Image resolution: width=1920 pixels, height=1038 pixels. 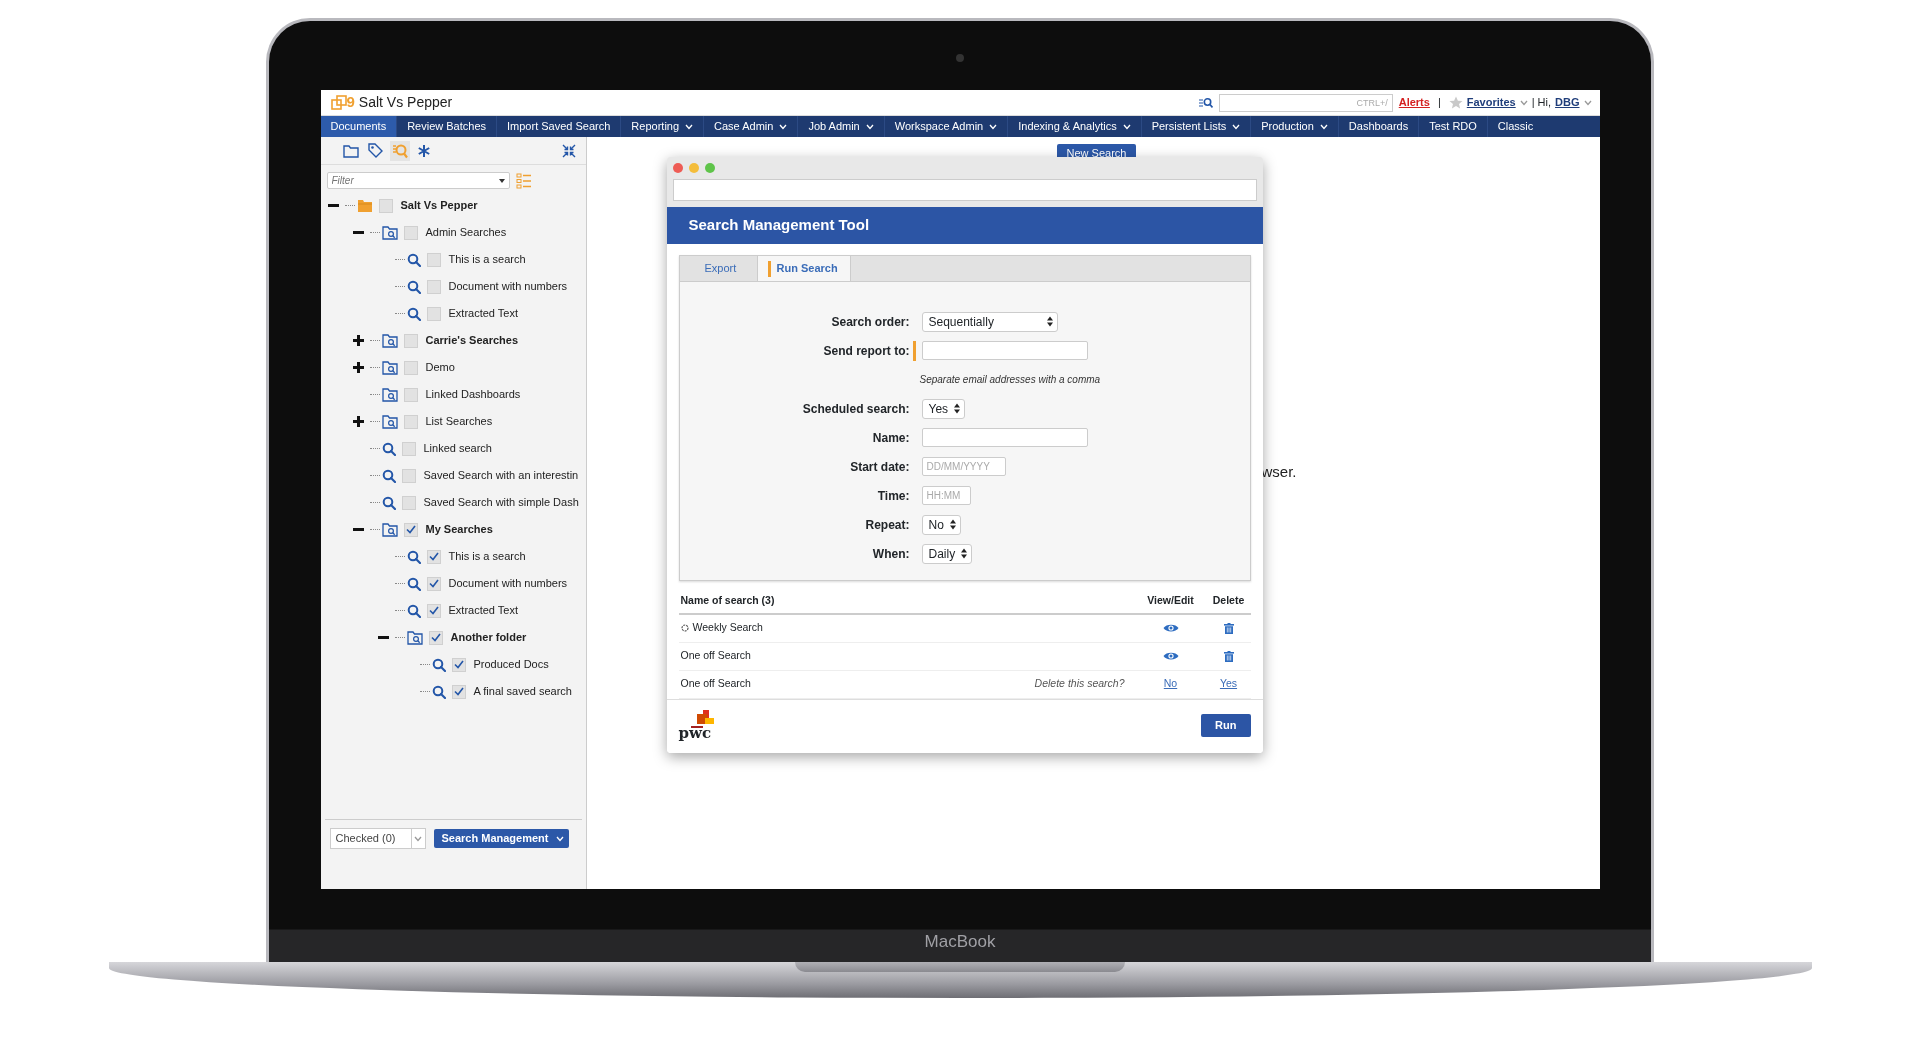 What do you see at coordinates (523, 180) in the screenshot?
I see `list-icon` at bounding box center [523, 180].